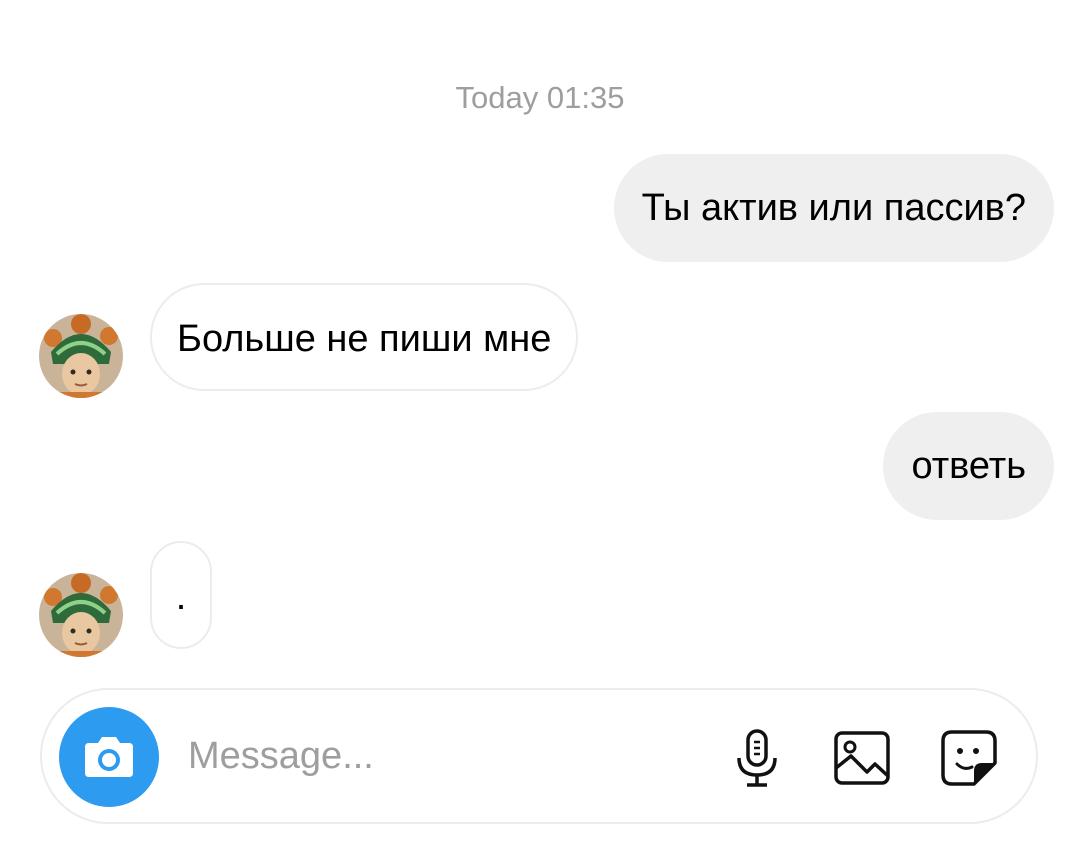 This screenshot has width=1080, height=854. Describe the element at coordinates (833, 208) in the screenshot. I see `outgoing-message-bubble: Ты актив или пассив?` at that location.